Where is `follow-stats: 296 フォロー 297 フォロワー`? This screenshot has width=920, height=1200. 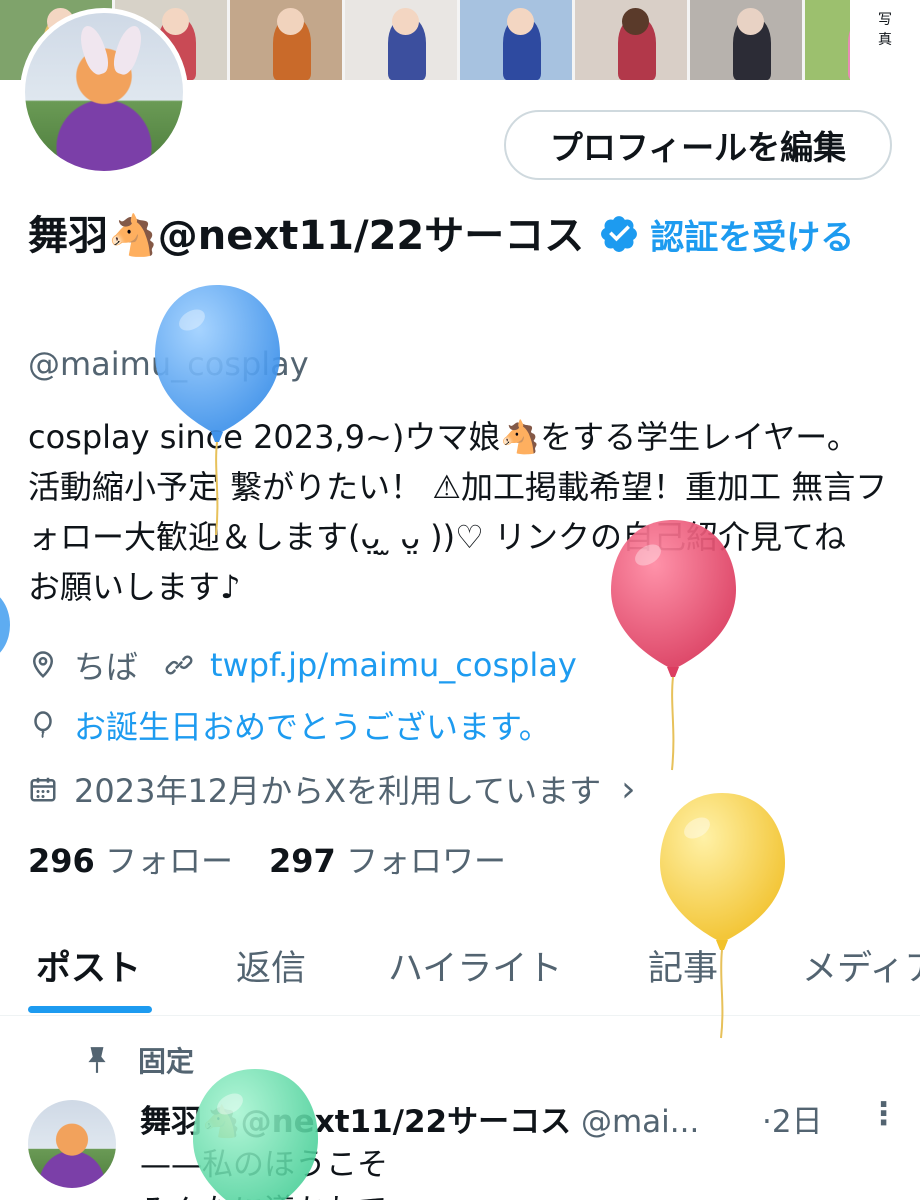 follow-stats: 296 フォロー 297 フォロワー is located at coordinates (267, 859).